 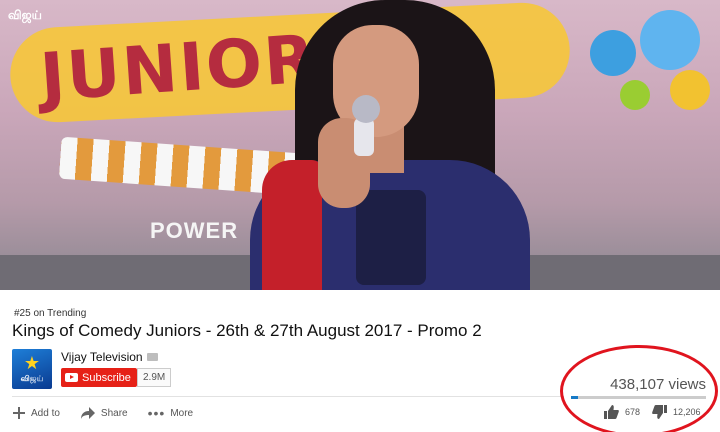 I want to click on action-bar: Add to Share ••• More, so click(x=102, y=413).